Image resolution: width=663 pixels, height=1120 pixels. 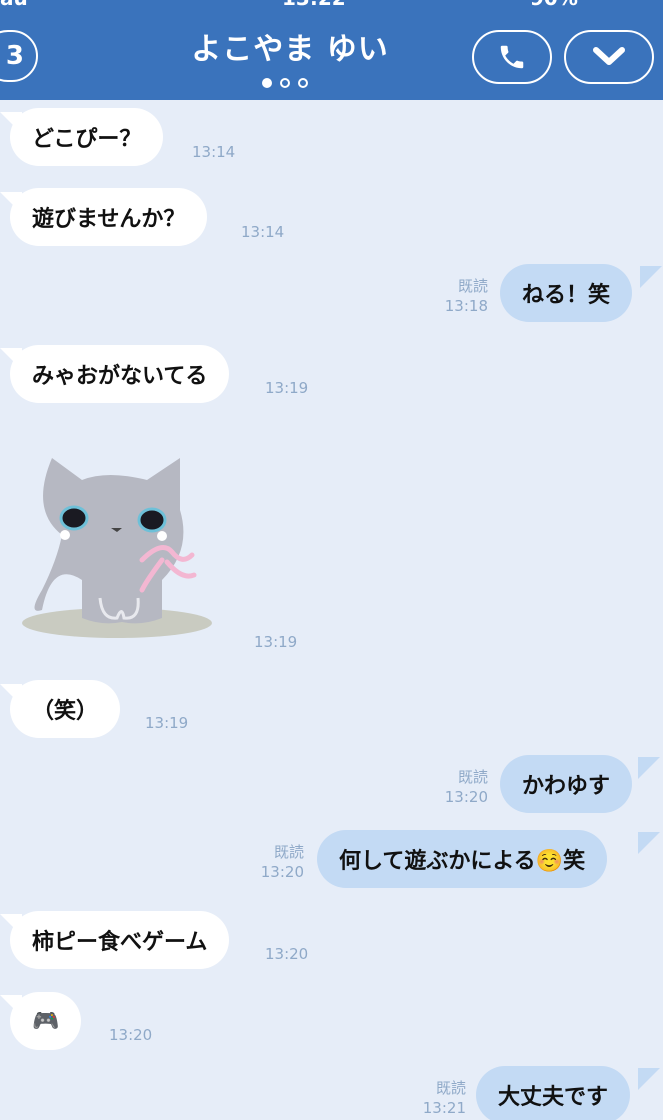 I want to click on page-indicator, so click(x=285, y=84).